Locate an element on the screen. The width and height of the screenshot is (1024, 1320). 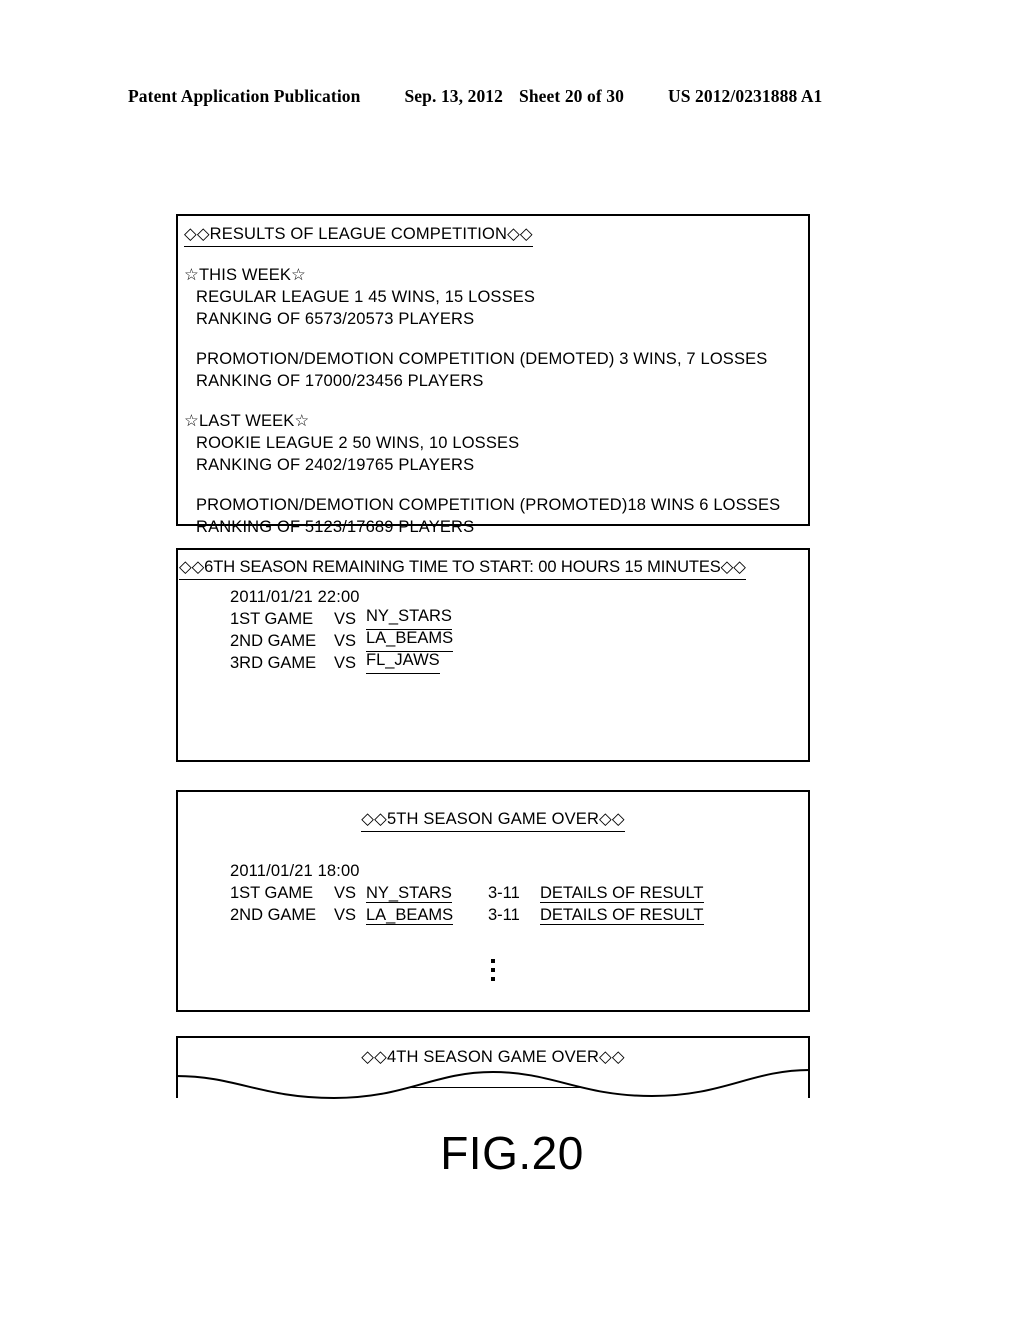
upcoming-game-2-vs: VS is located at coordinates (345, 641).